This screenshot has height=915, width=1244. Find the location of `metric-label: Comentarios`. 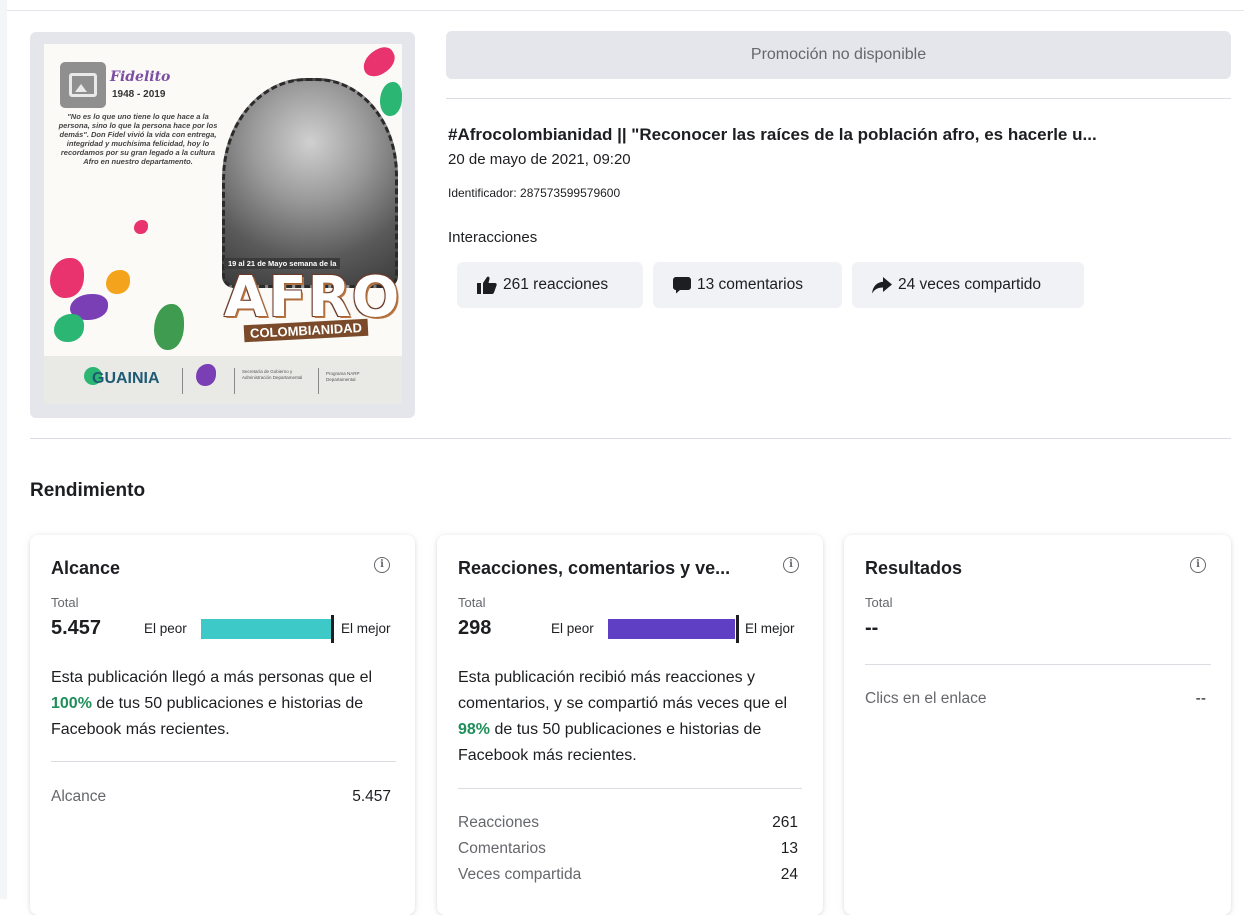

metric-label: Comentarios is located at coordinates (502, 848).